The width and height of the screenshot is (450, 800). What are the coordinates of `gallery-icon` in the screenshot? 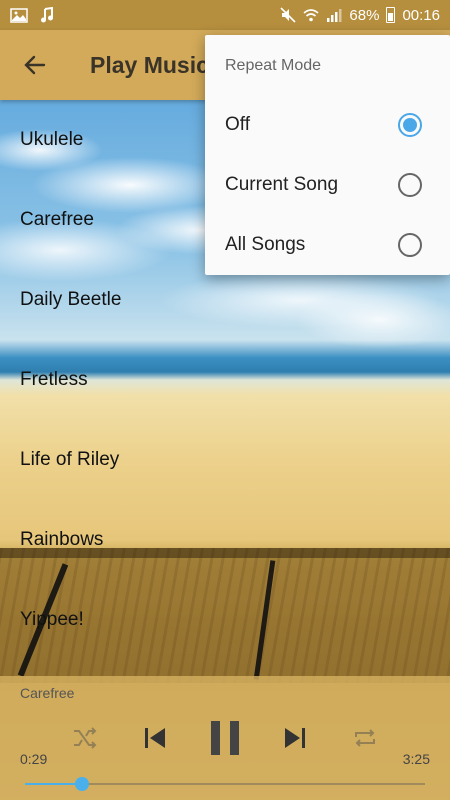 It's located at (19, 15).